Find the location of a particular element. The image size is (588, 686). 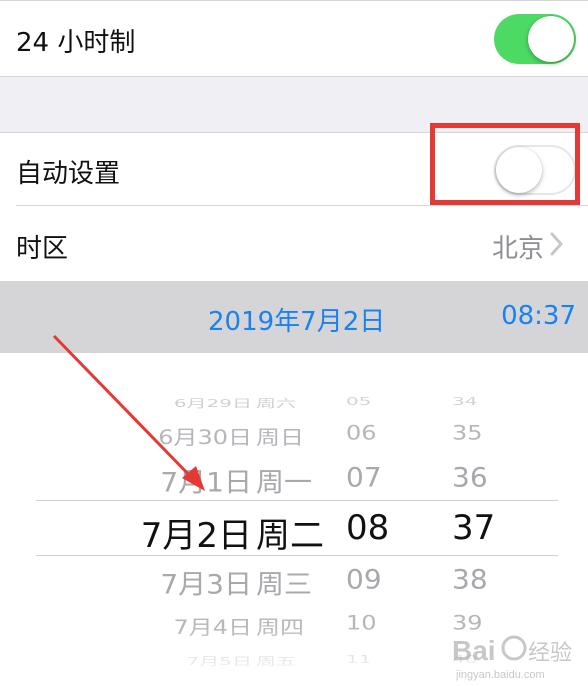

clock-24h-label: 24 小时制 is located at coordinates (76, 43).